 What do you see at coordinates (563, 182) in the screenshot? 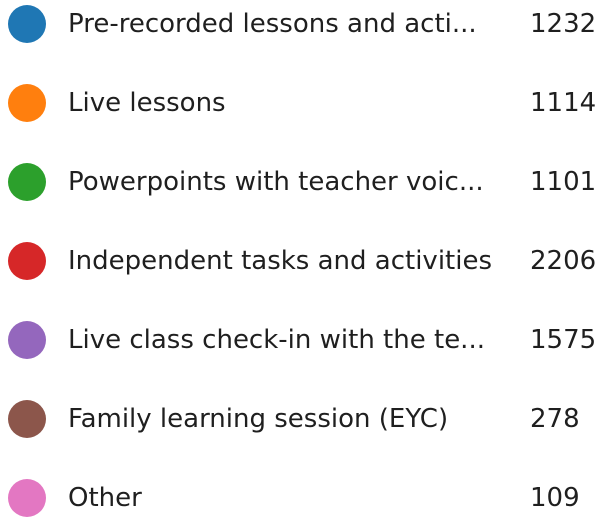
I see `legend-item-count: 1101` at bounding box center [563, 182].